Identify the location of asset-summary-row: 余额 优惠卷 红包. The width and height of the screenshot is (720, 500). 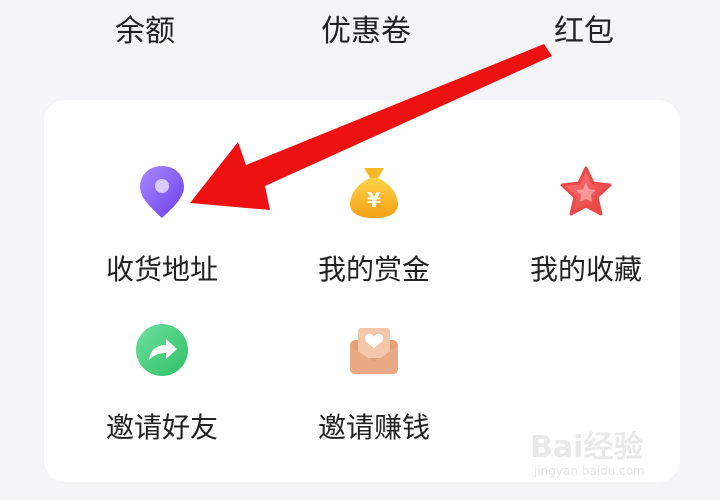
(360, 35).